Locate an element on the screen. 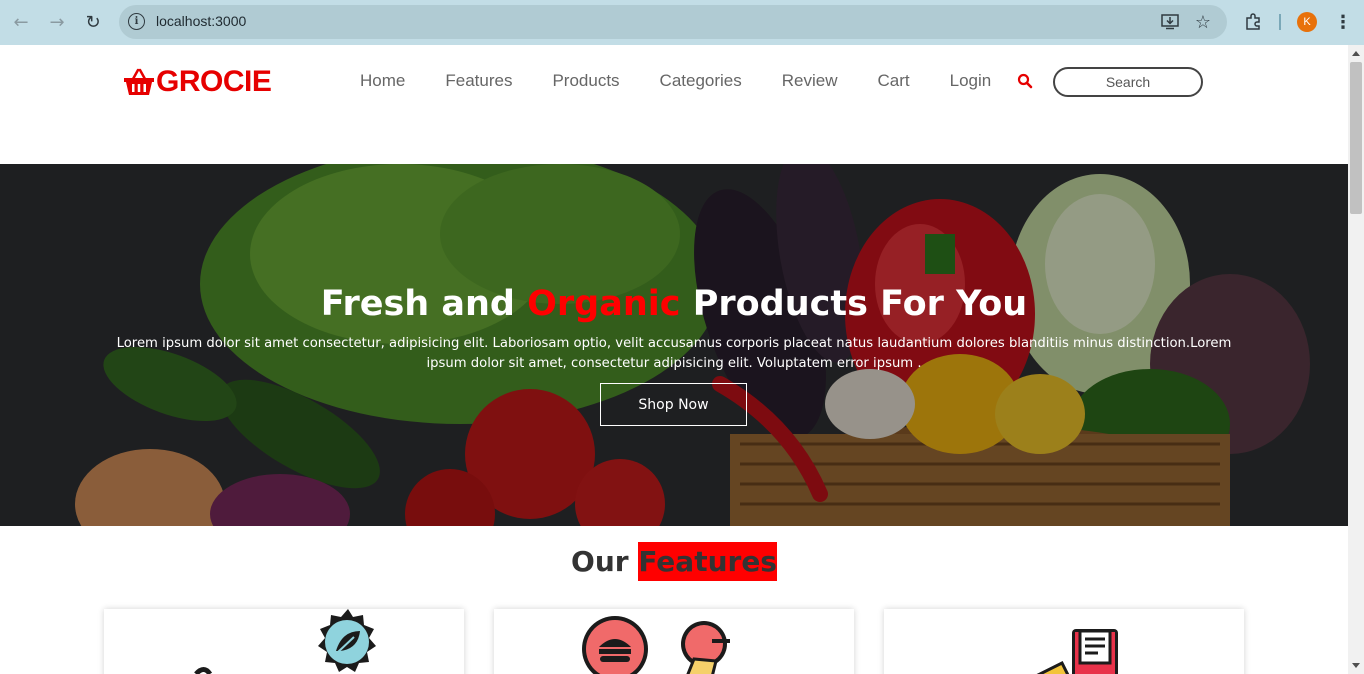 The width and height of the screenshot is (1364, 674). kebab-menu-icon: ⋮ is located at coordinates (1343, 22).